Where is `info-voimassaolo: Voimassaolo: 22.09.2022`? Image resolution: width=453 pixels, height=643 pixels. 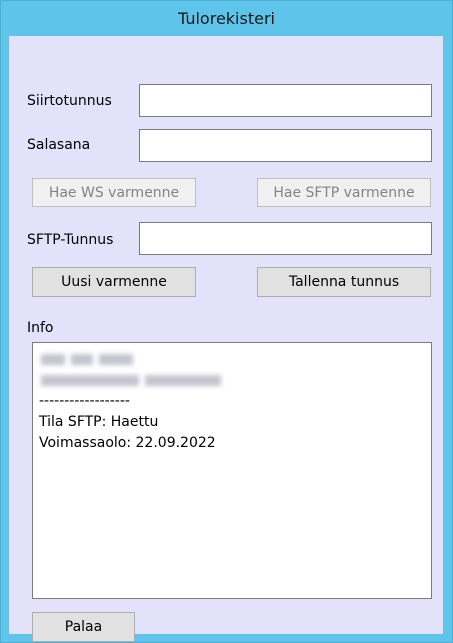 info-voimassaolo: Voimassaolo: 22.09.2022 is located at coordinates (127, 443).